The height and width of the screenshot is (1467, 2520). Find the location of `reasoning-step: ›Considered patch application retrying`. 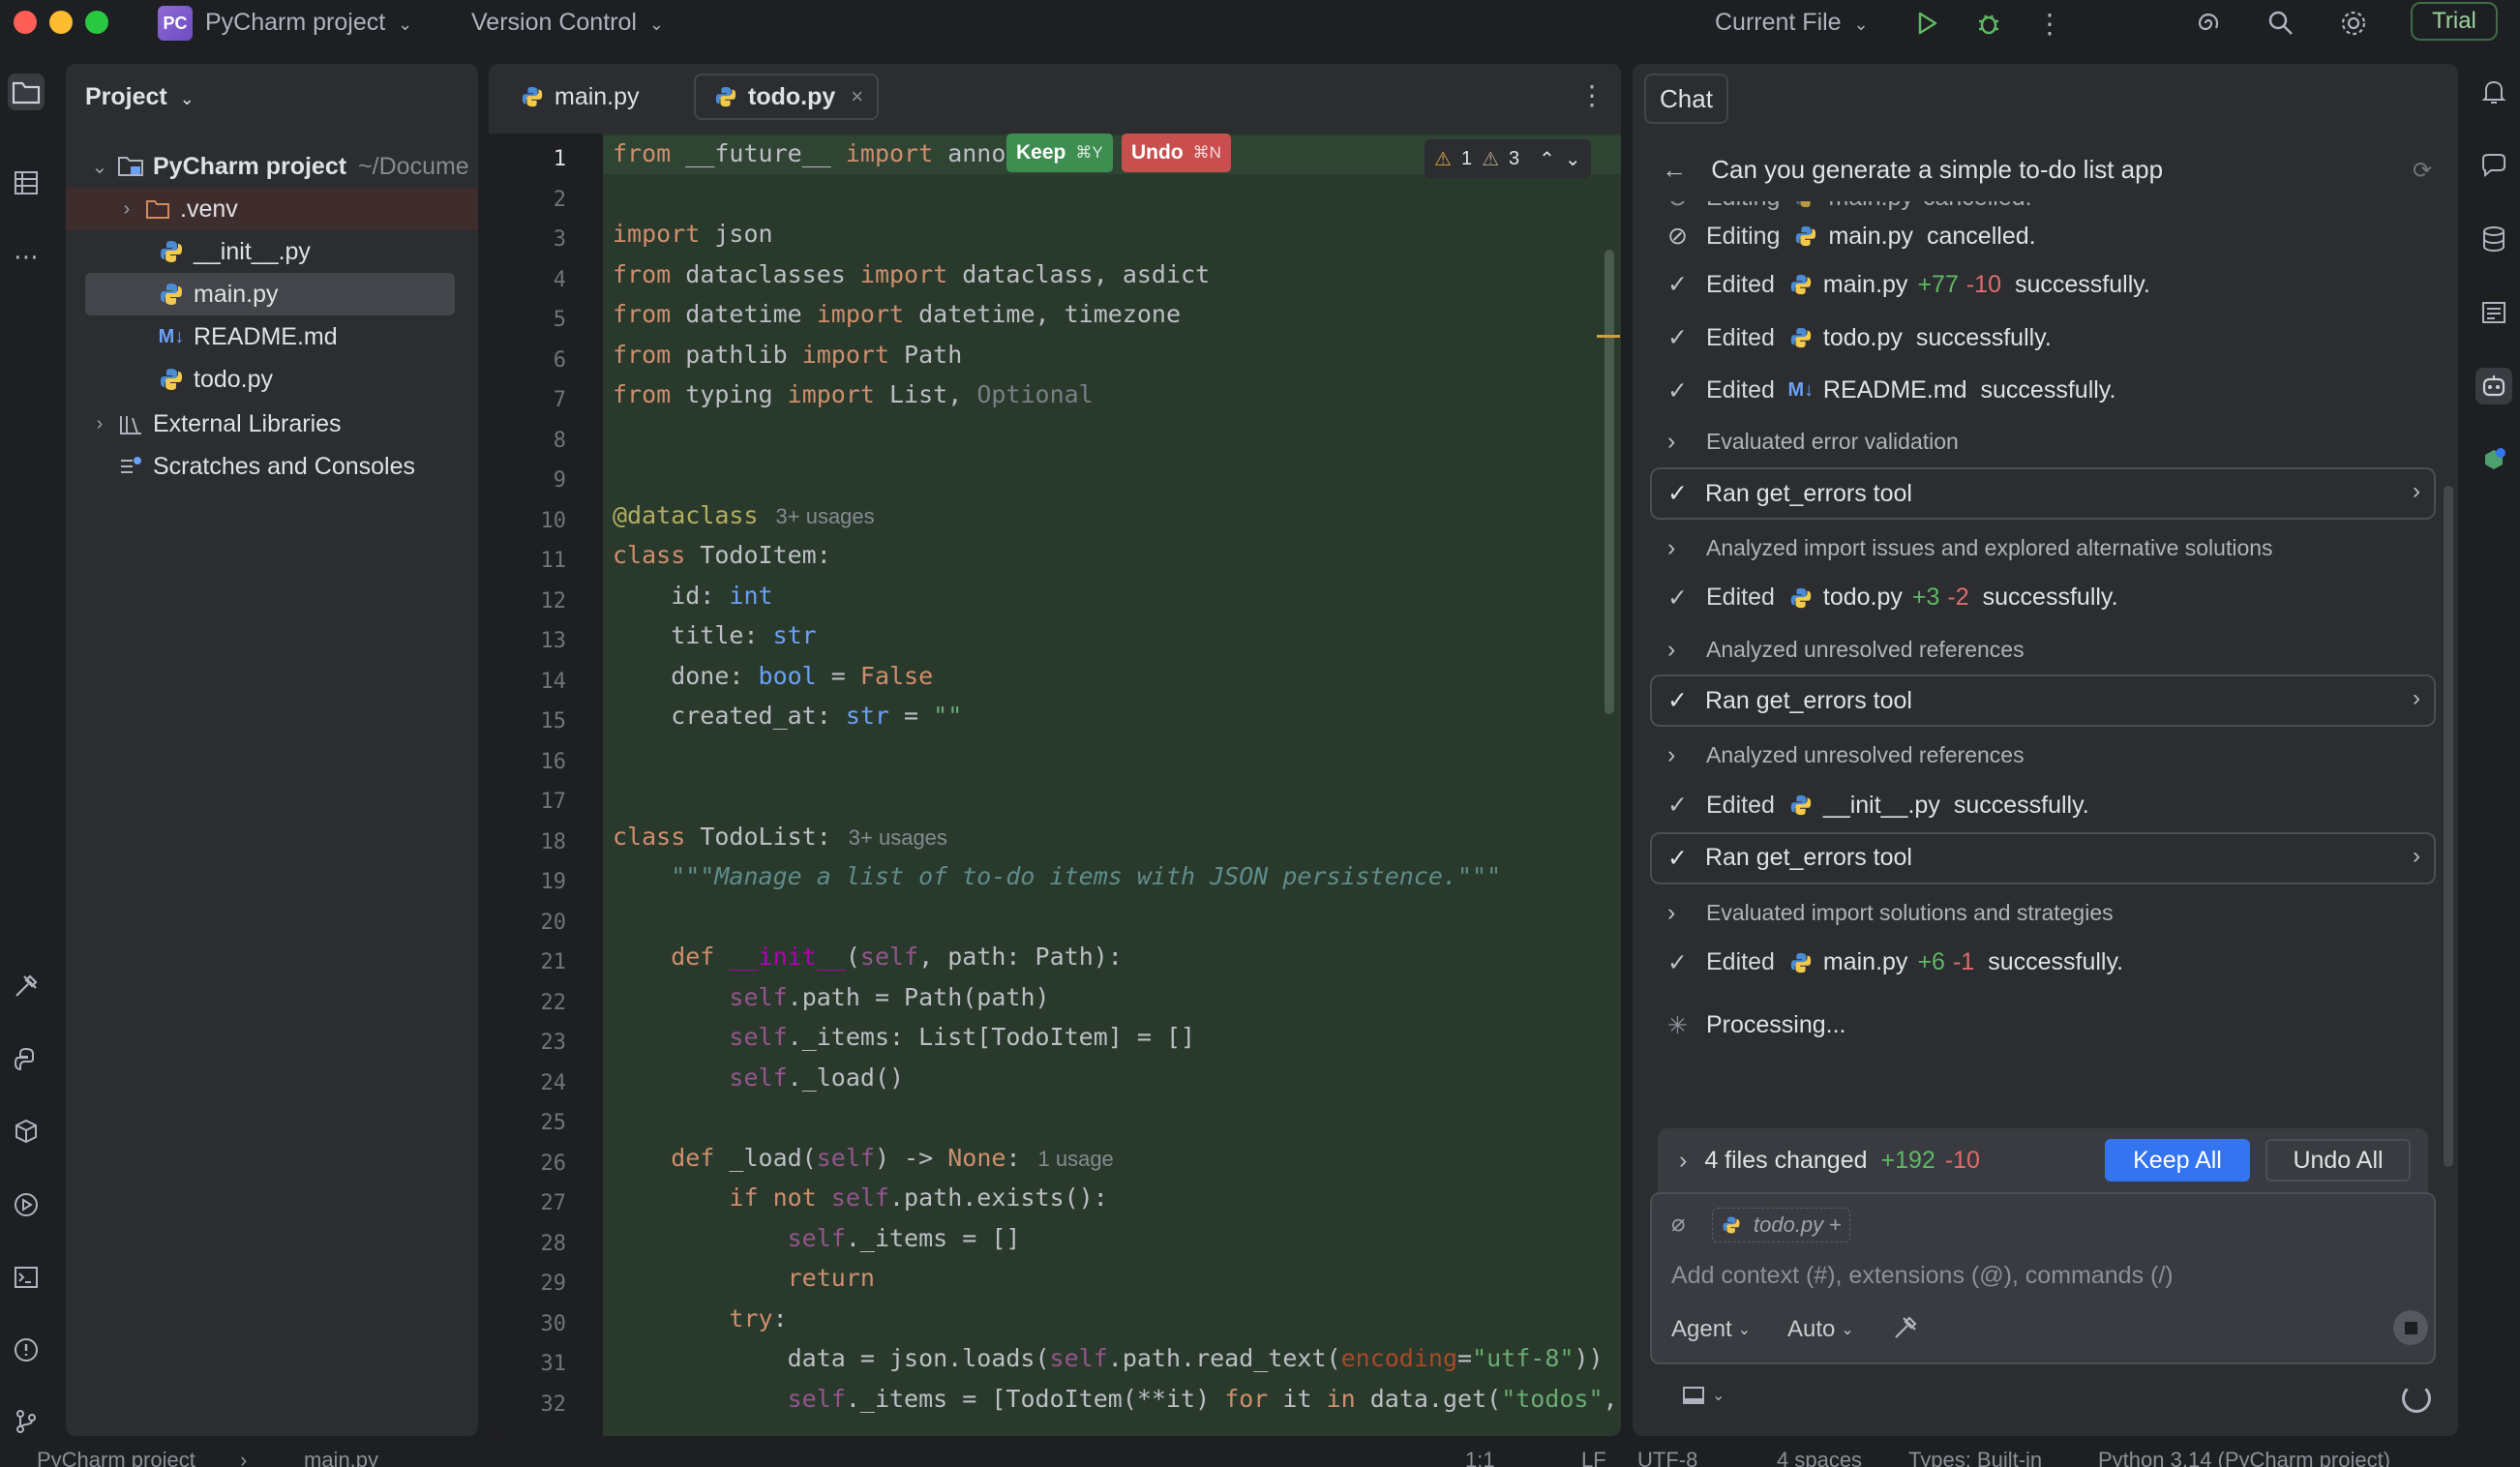

reasoning-step: ›Considered patch application retrying is located at coordinates (1871, 205).